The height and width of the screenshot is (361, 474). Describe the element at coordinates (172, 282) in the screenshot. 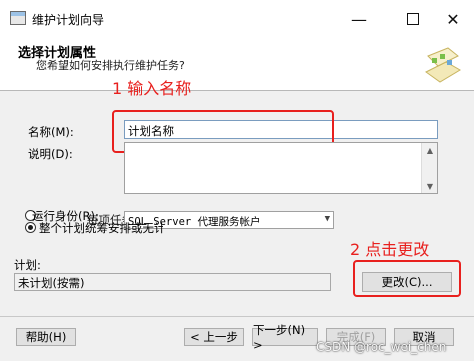

I see `schedule-field: 未计划(按需)` at that location.